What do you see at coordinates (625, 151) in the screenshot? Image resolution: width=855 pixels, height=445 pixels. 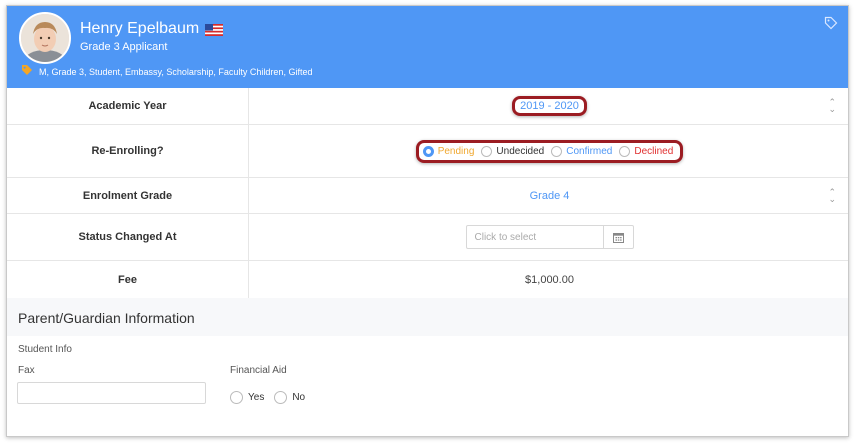 I see `radio-declined` at bounding box center [625, 151].